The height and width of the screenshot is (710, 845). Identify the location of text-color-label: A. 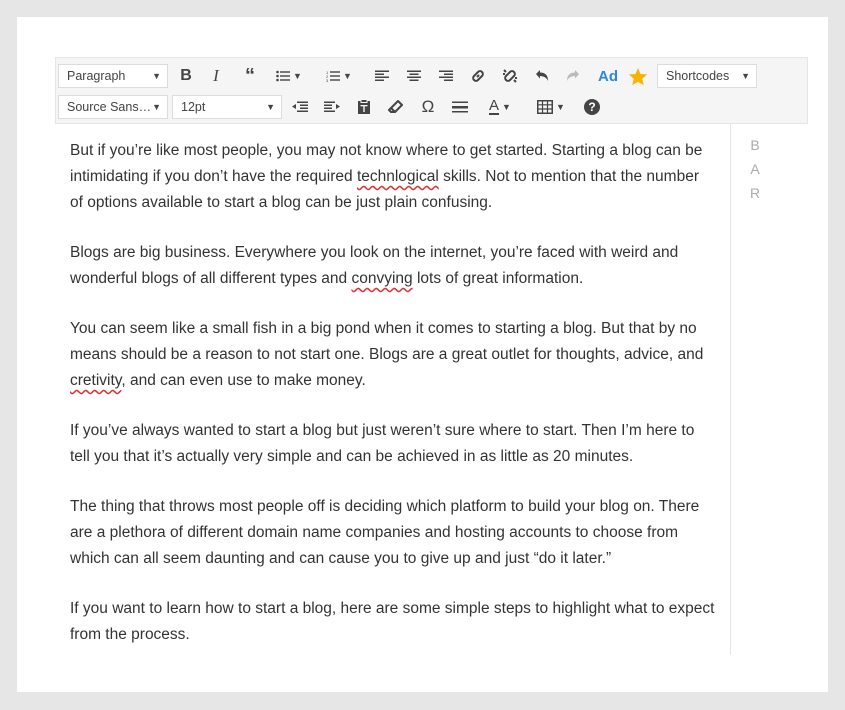
(494, 105).